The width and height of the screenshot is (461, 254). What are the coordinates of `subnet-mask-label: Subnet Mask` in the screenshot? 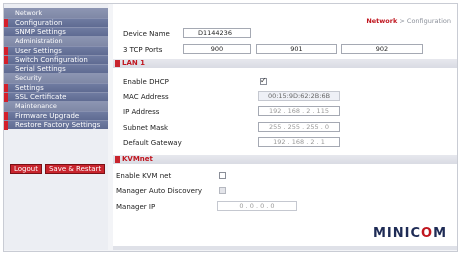 It's located at (146, 128).